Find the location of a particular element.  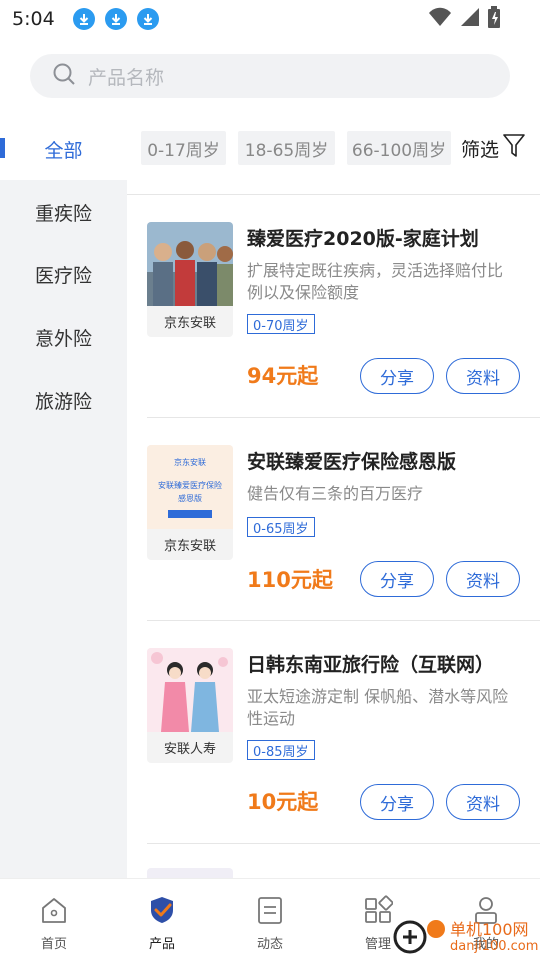

poster-title: 安联臻爱医疗保险 is located at coordinates (190, 485).